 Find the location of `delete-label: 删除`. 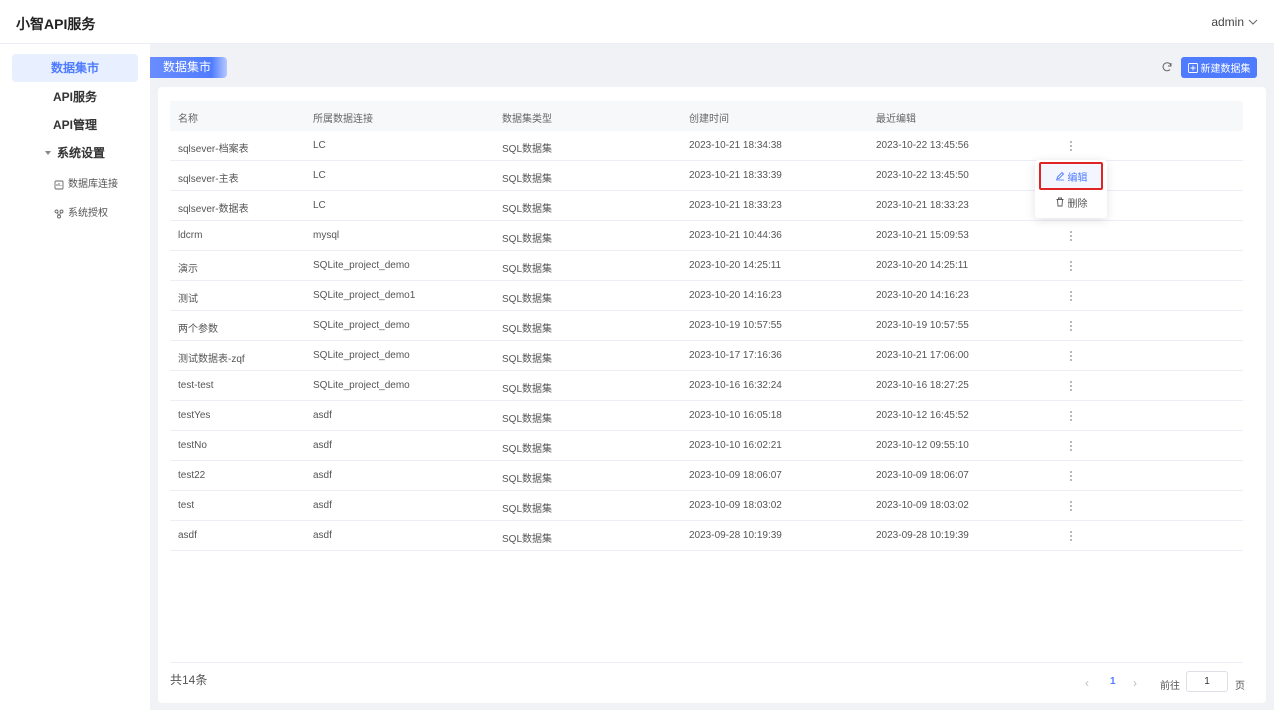

delete-label: 删除 is located at coordinates (1077, 204).